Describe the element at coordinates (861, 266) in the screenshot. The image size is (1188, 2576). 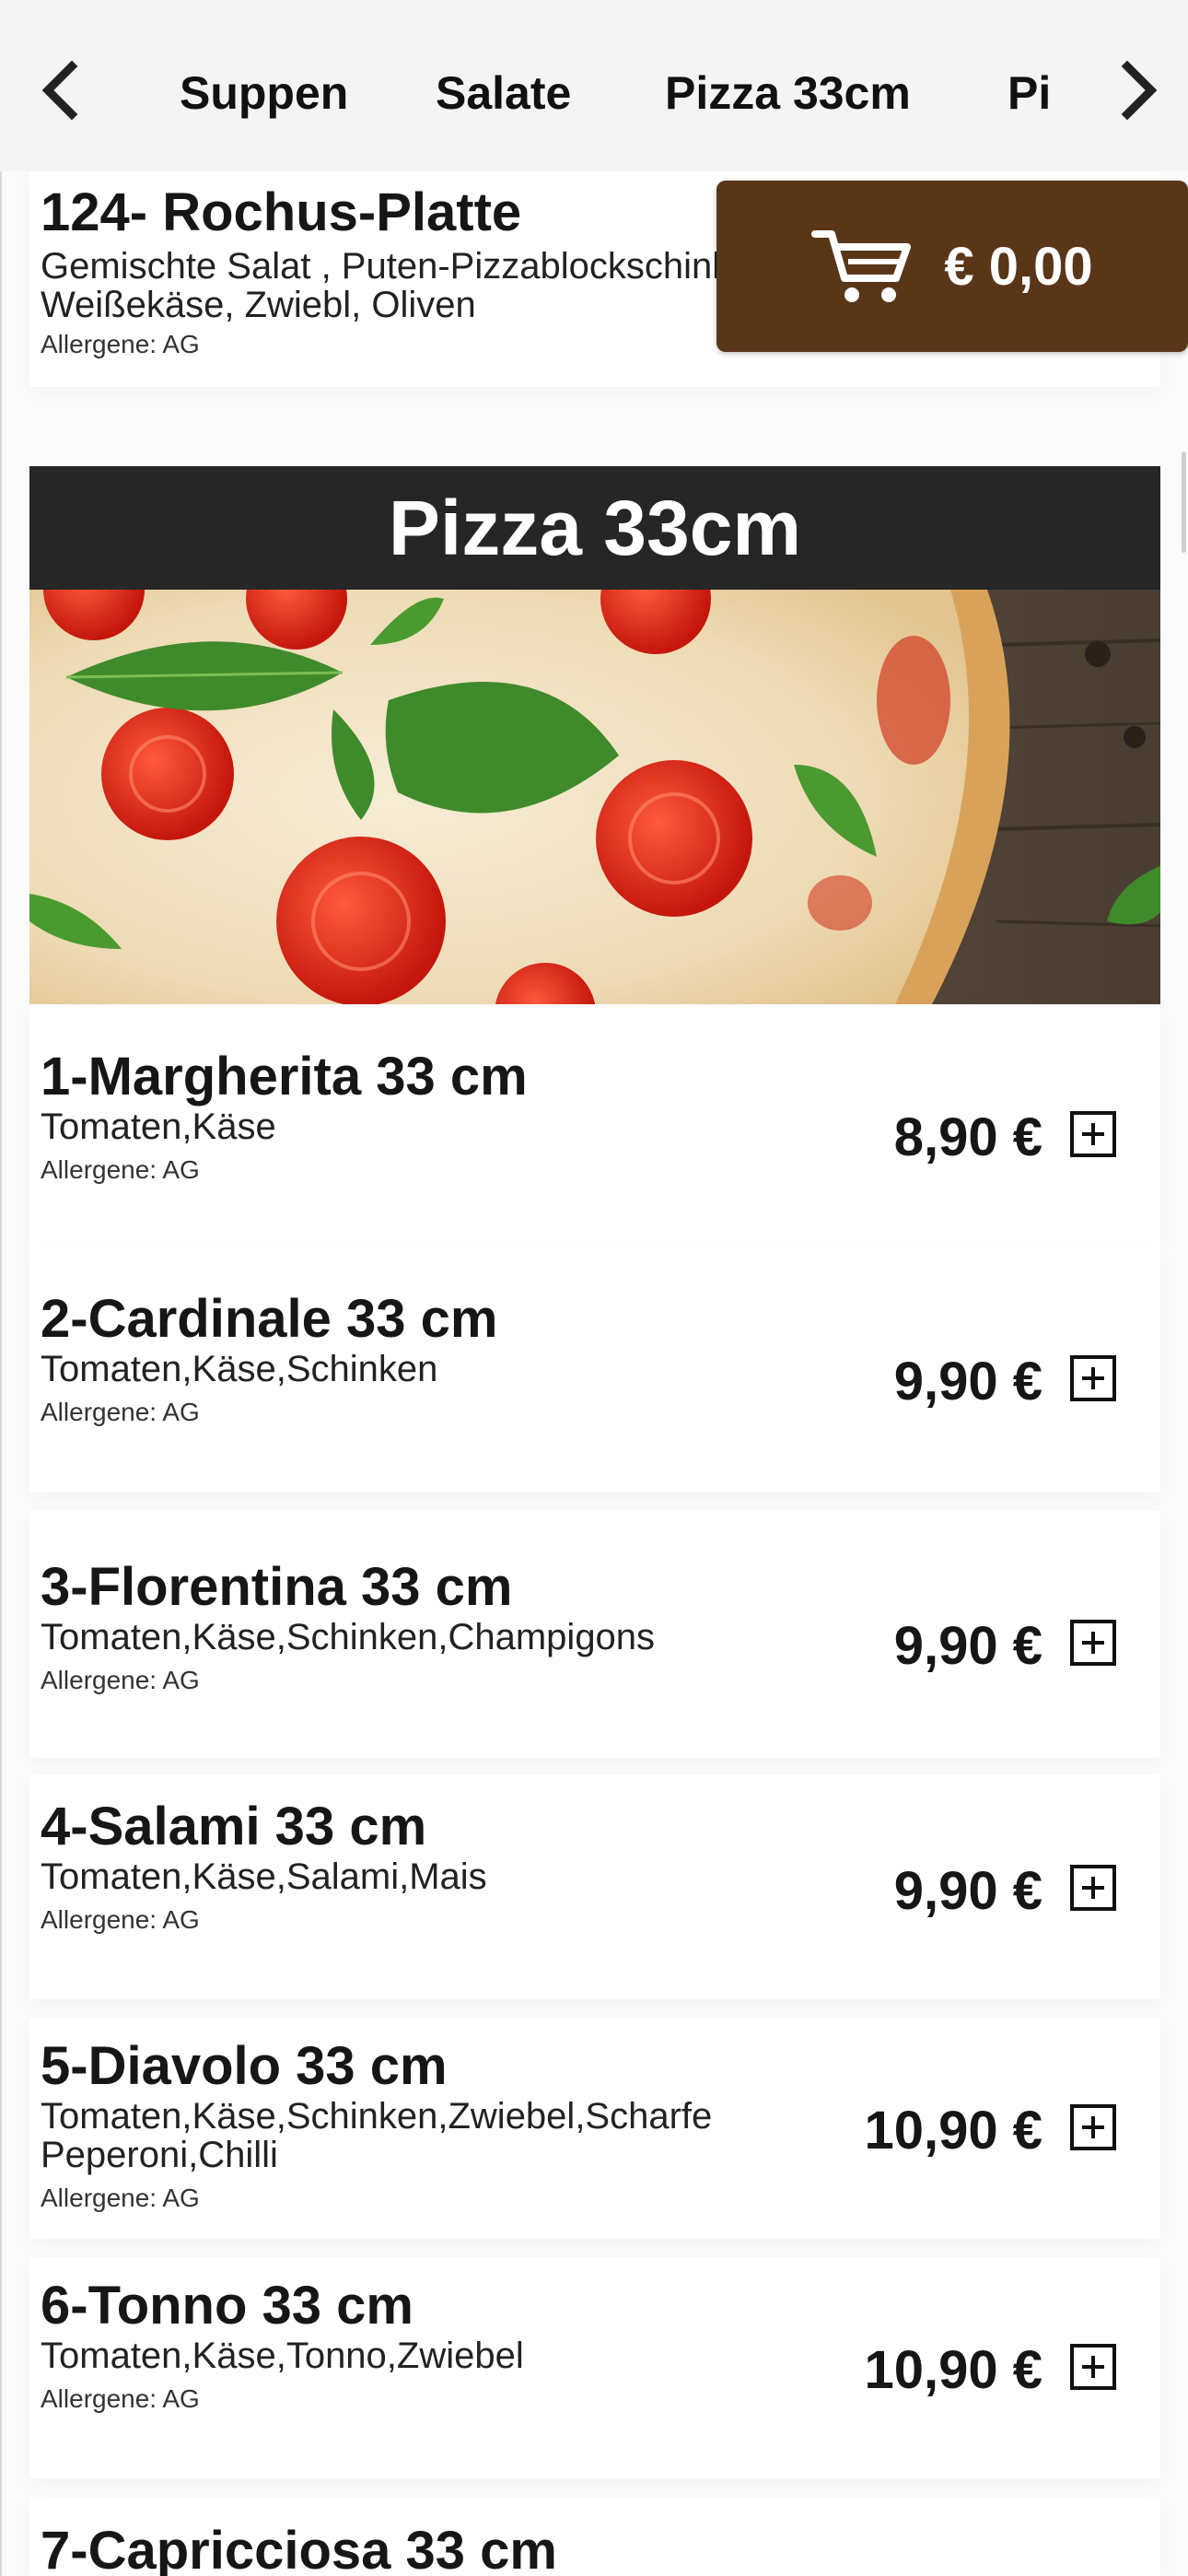
I see `shopping-cart-icon` at that location.